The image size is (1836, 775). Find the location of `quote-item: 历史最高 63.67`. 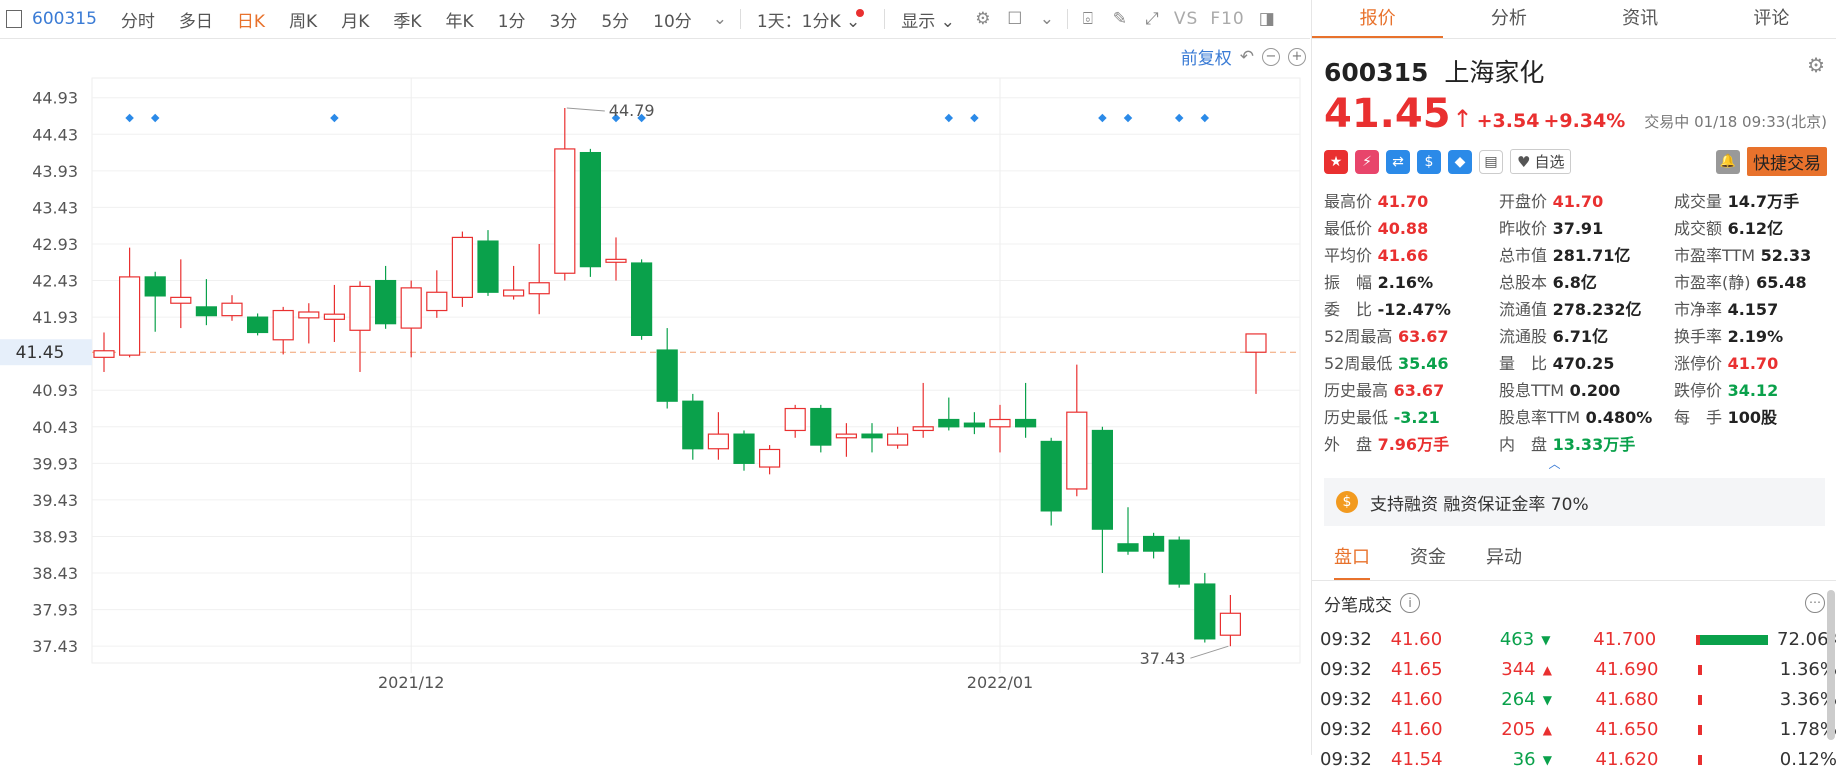

quote-item: 历史最高 63.67 is located at coordinates (1411, 390).